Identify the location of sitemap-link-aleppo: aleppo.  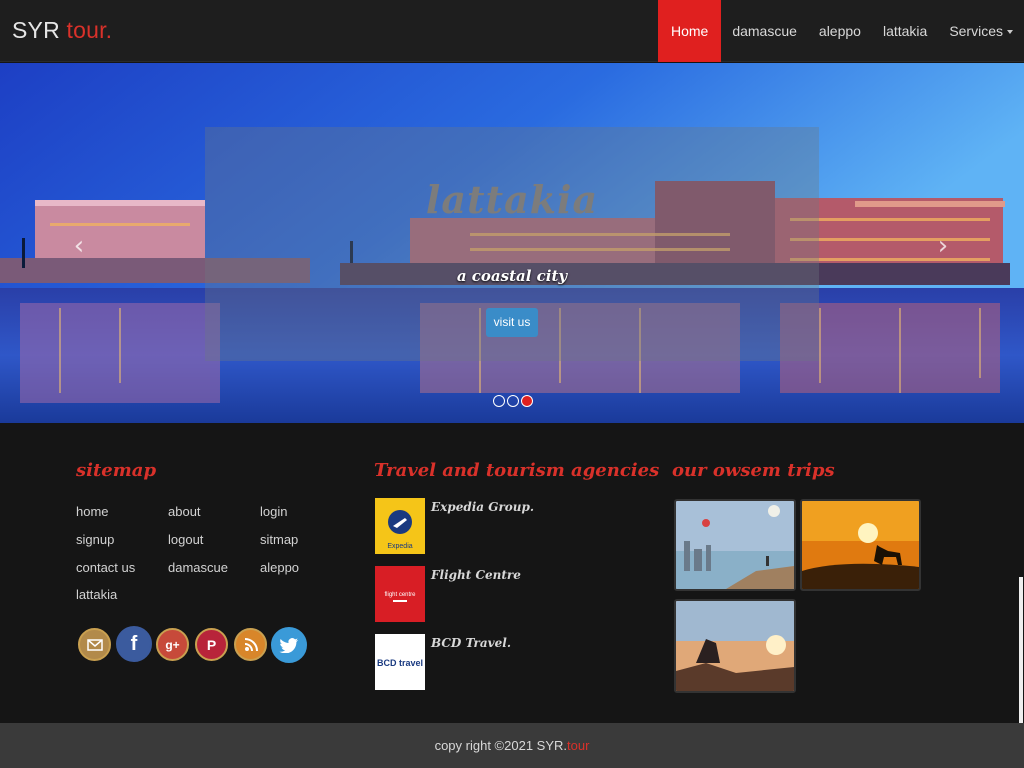
(279, 567).